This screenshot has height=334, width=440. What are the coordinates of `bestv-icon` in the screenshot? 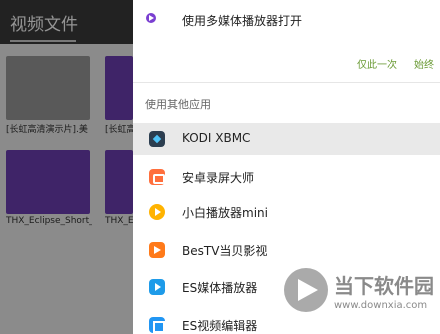 It's located at (157, 250).